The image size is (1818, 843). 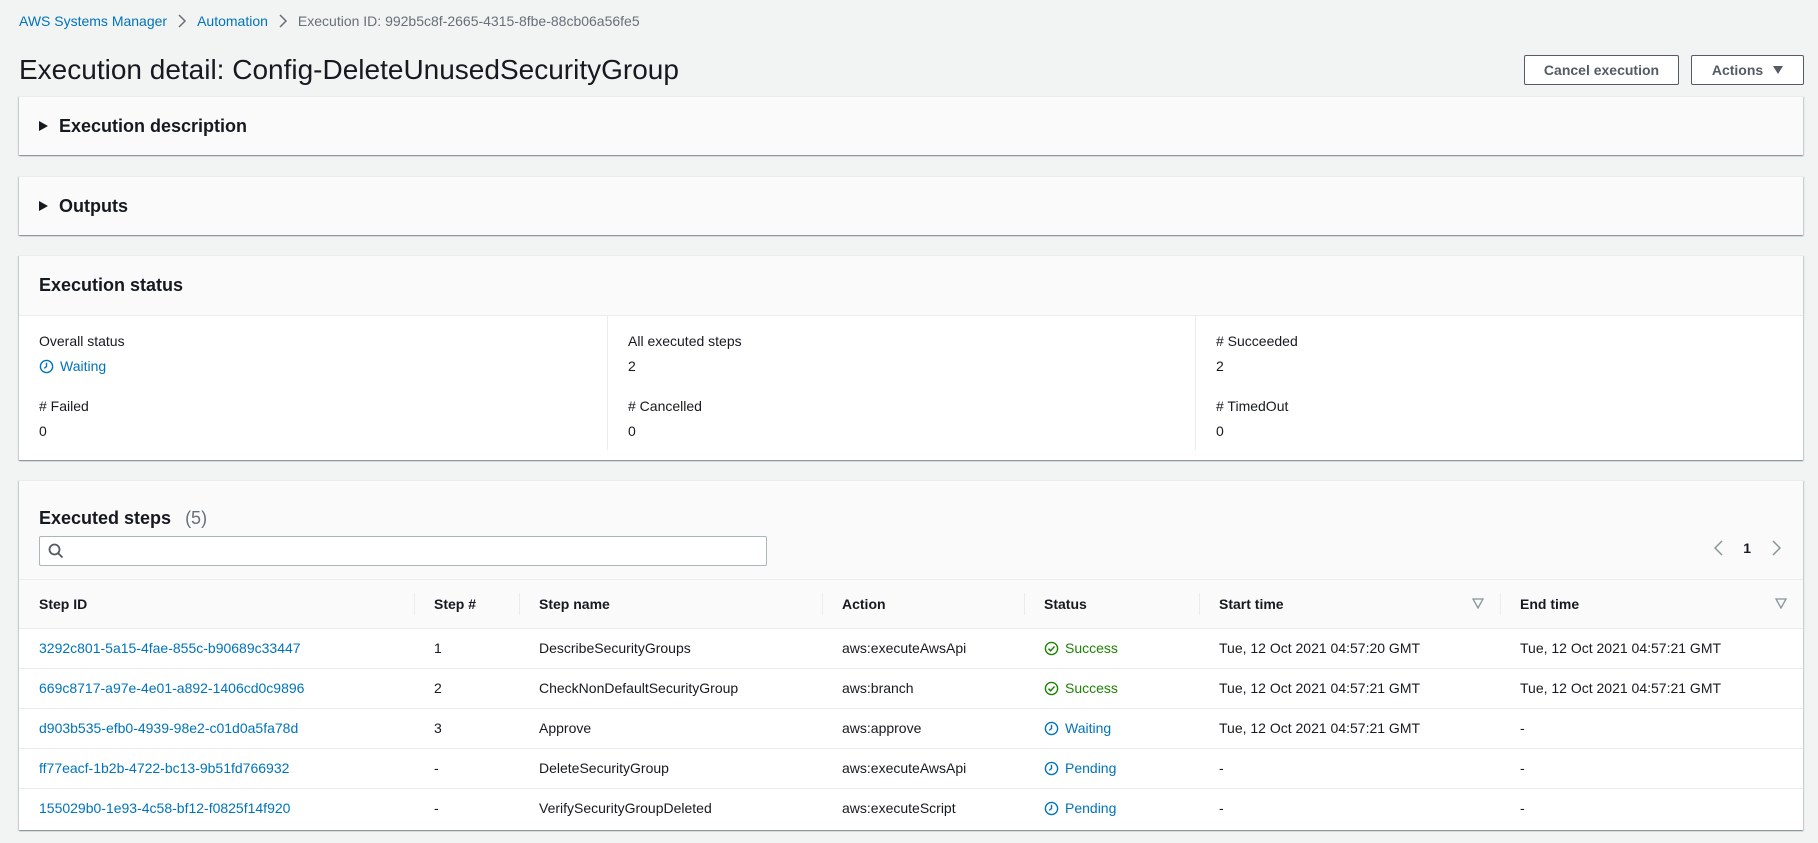 I want to click on execution-status-header: Execution status, so click(x=911, y=286).